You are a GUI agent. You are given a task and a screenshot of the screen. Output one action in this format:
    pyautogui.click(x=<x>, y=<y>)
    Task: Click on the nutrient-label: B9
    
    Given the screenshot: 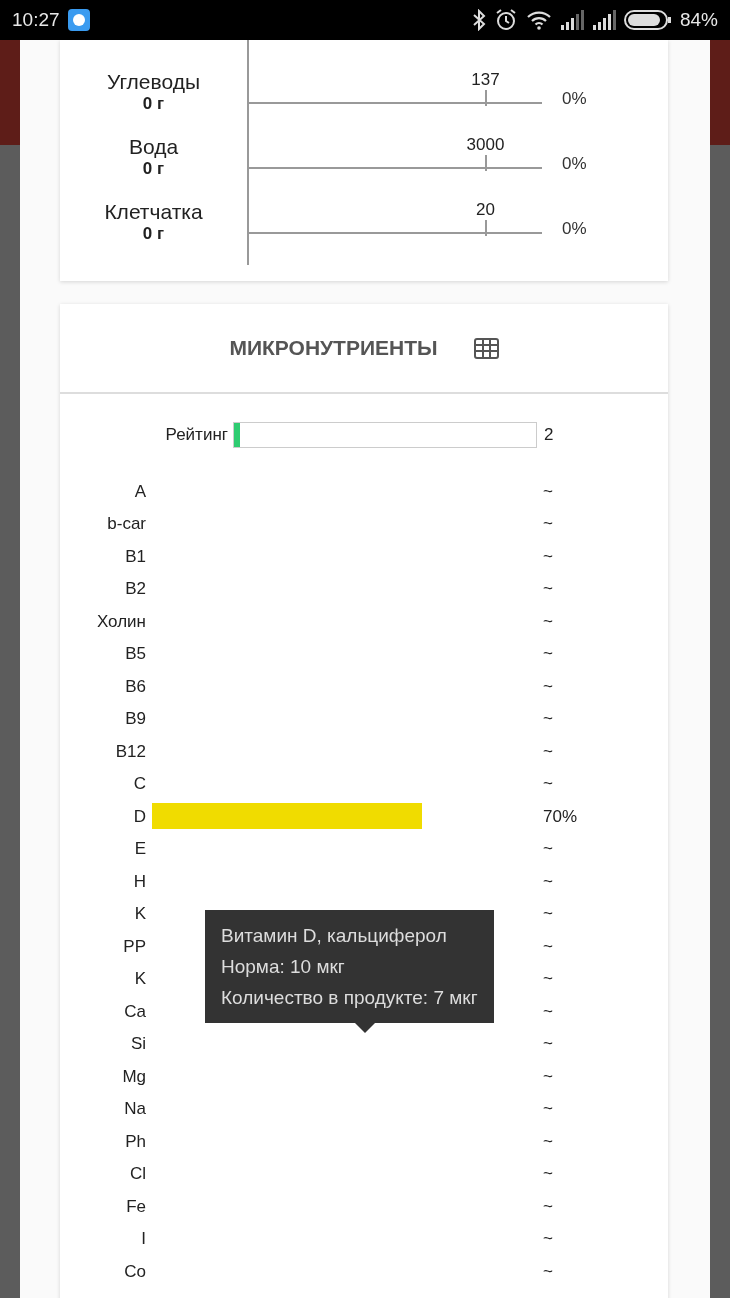 What is the action you would take?
    pyautogui.click(x=135, y=719)
    